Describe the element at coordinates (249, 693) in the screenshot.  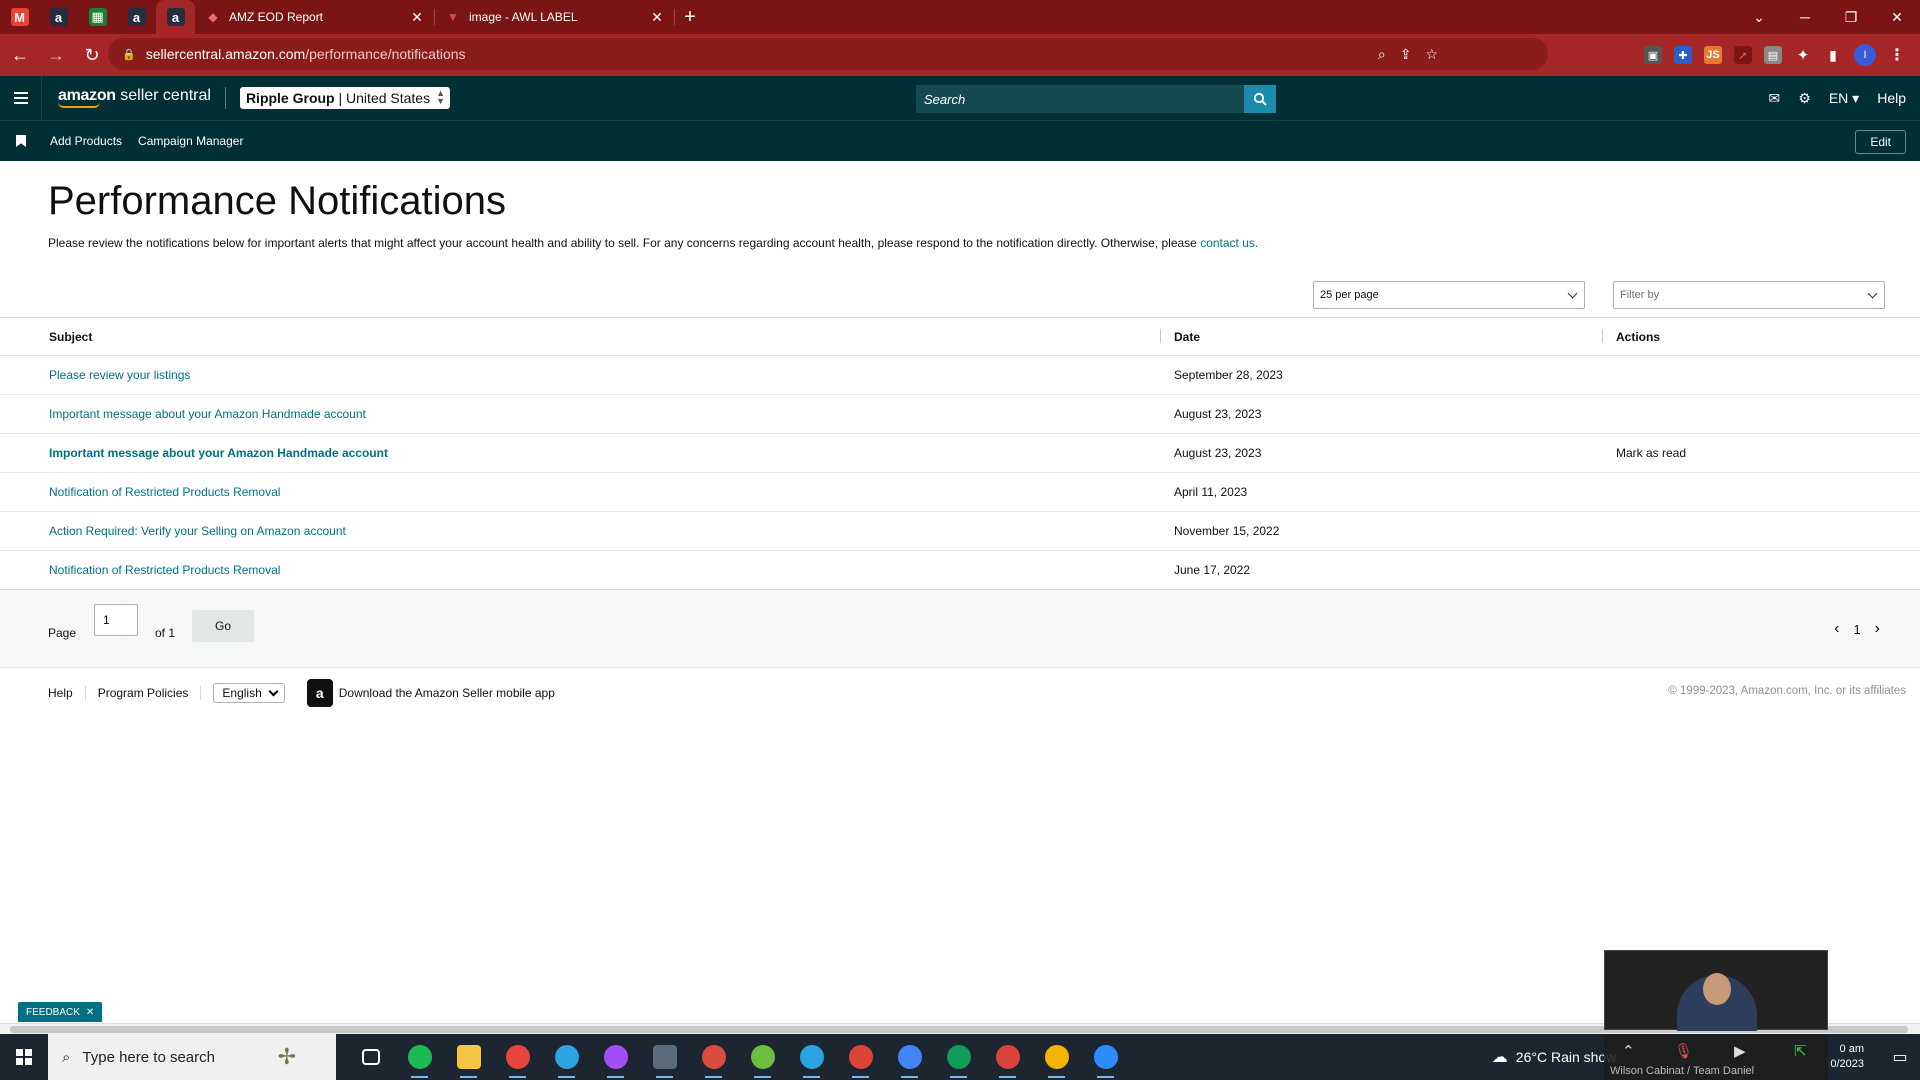
I see `footer-language-select: English` at that location.